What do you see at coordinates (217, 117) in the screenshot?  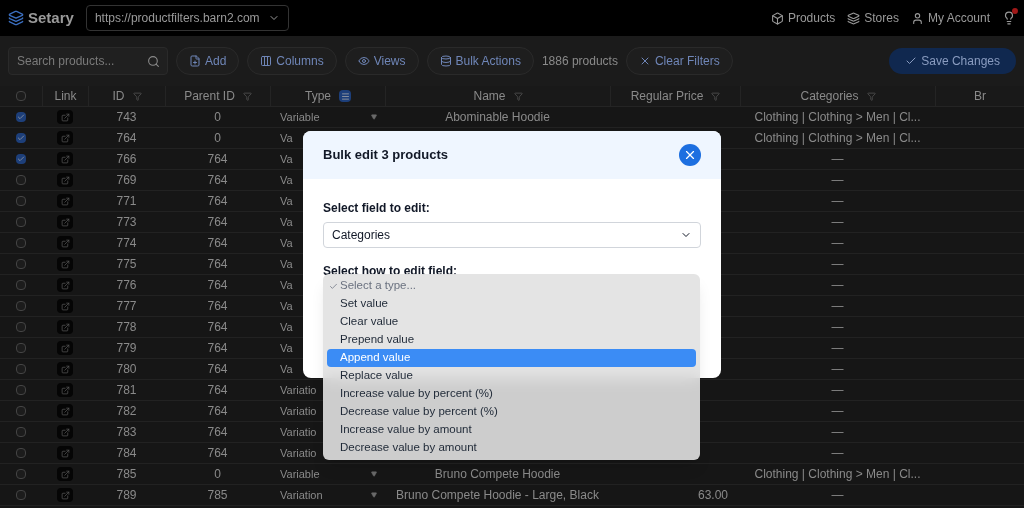 I see `table-cell-text: 0` at bounding box center [217, 117].